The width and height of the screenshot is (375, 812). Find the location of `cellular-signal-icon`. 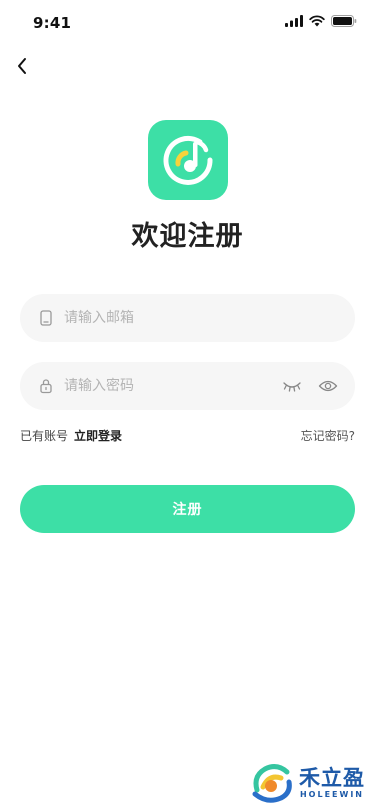

cellular-signal-icon is located at coordinates (294, 21).